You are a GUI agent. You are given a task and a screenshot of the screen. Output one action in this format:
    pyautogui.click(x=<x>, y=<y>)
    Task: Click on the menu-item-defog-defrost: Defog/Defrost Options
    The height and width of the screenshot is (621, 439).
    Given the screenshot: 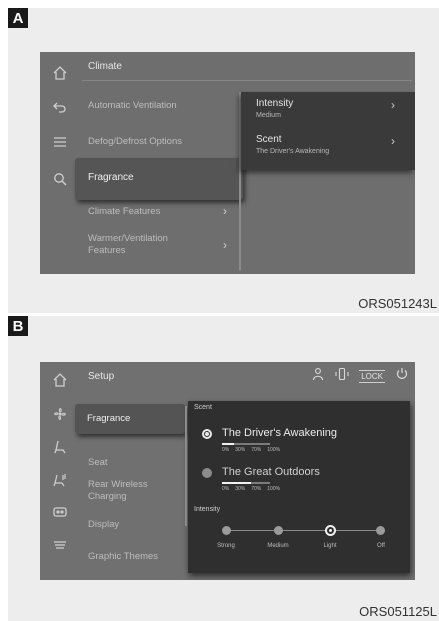 What is the action you would take?
    pyautogui.click(x=135, y=142)
    